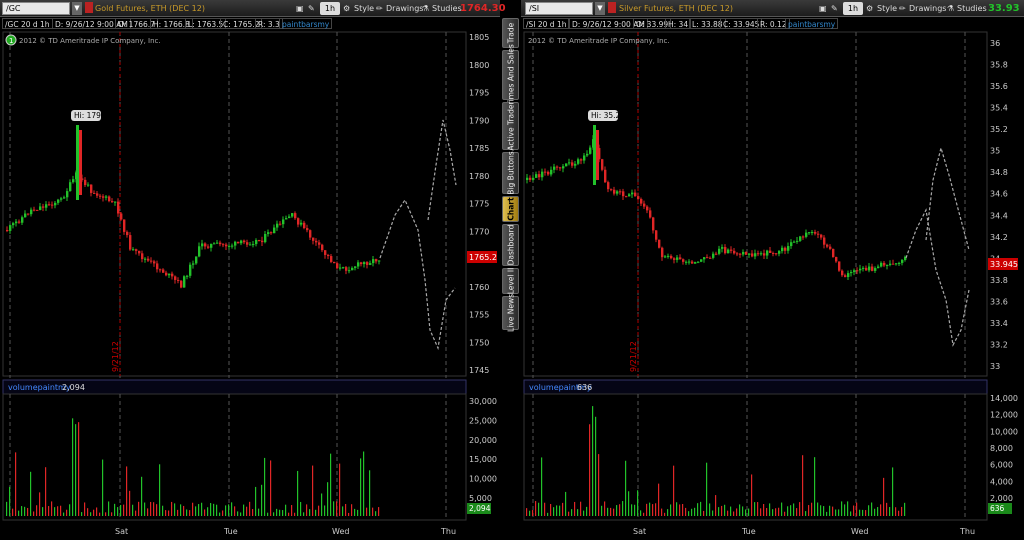 Image resolution: width=1024 pixels, height=540 pixels. Describe the element at coordinates (999, 172) in the screenshot. I see `price-axis-label: 34.8` at that location.